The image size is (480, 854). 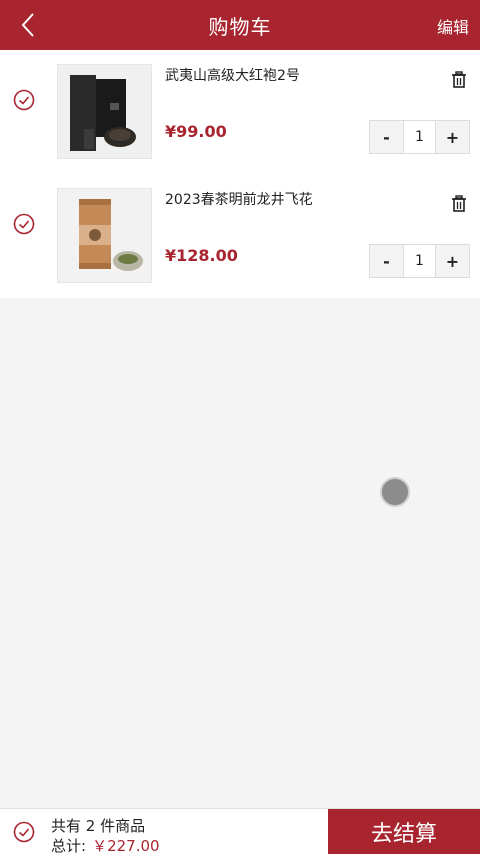 What do you see at coordinates (240, 112) in the screenshot?
I see `cart-item: 武夷山高级大红袍2号 ¥99.00 - 1 +` at bounding box center [240, 112].